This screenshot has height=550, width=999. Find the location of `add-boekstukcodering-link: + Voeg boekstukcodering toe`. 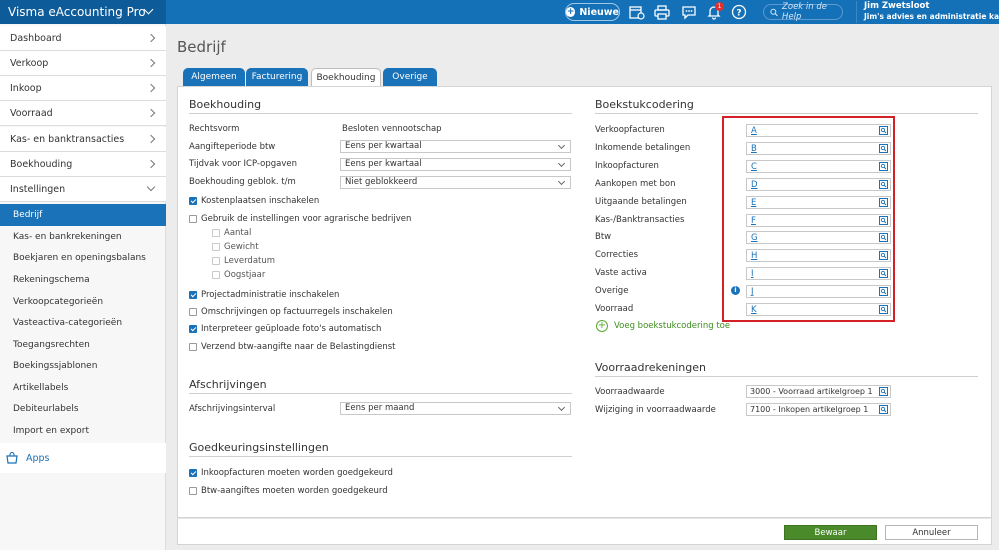

add-boekstukcodering-link: + Voeg boekstukcodering toe is located at coordinates (663, 326).